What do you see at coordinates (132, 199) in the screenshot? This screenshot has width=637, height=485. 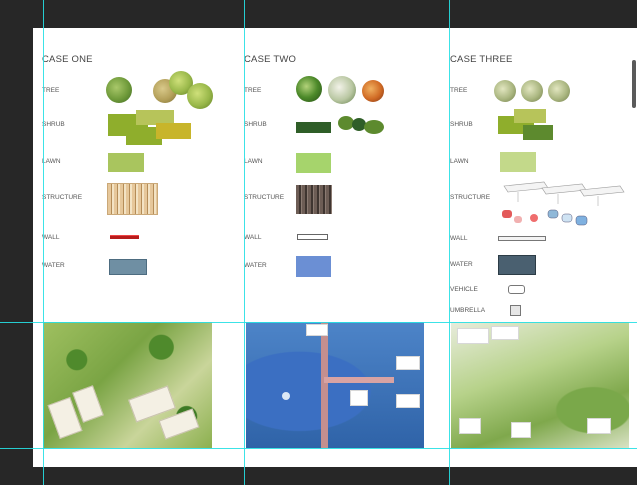 I see `case-one-structure-swatch` at bounding box center [132, 199].